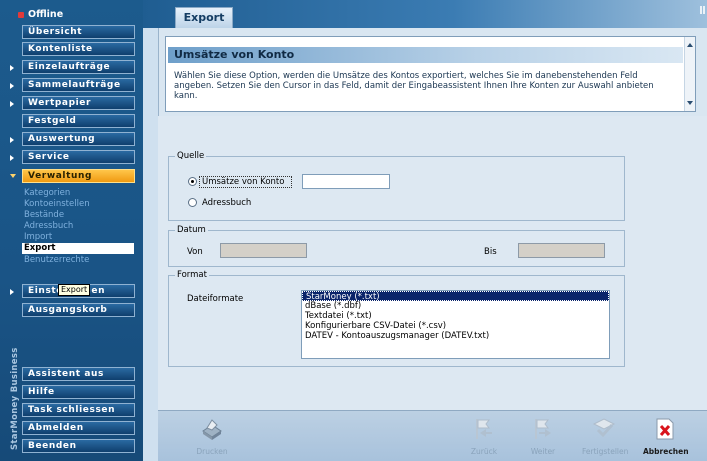  I want to click on von-date-input, so click(263, 250).